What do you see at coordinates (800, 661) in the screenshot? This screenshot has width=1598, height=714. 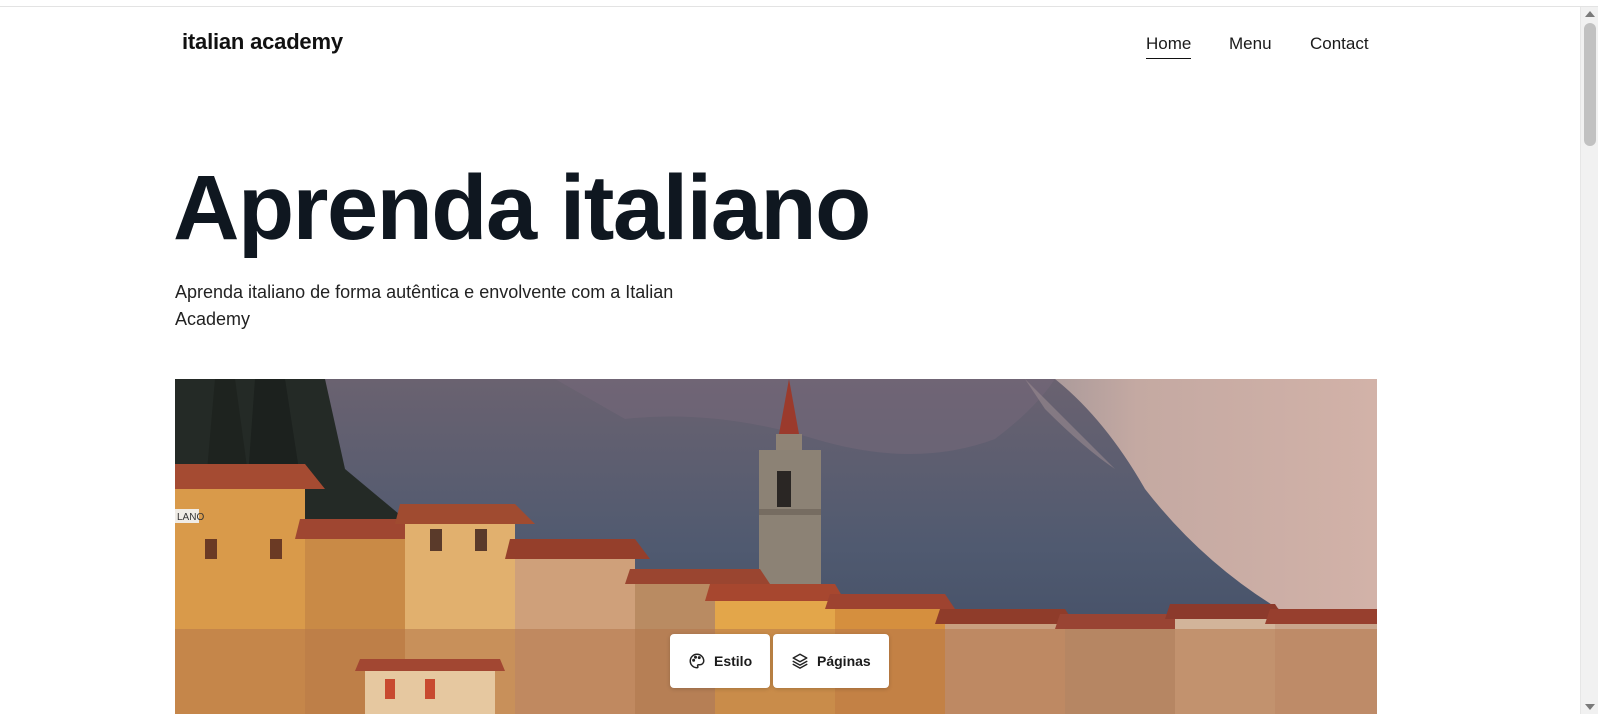 I see `layers-icon` at bounding box center [800, 661].